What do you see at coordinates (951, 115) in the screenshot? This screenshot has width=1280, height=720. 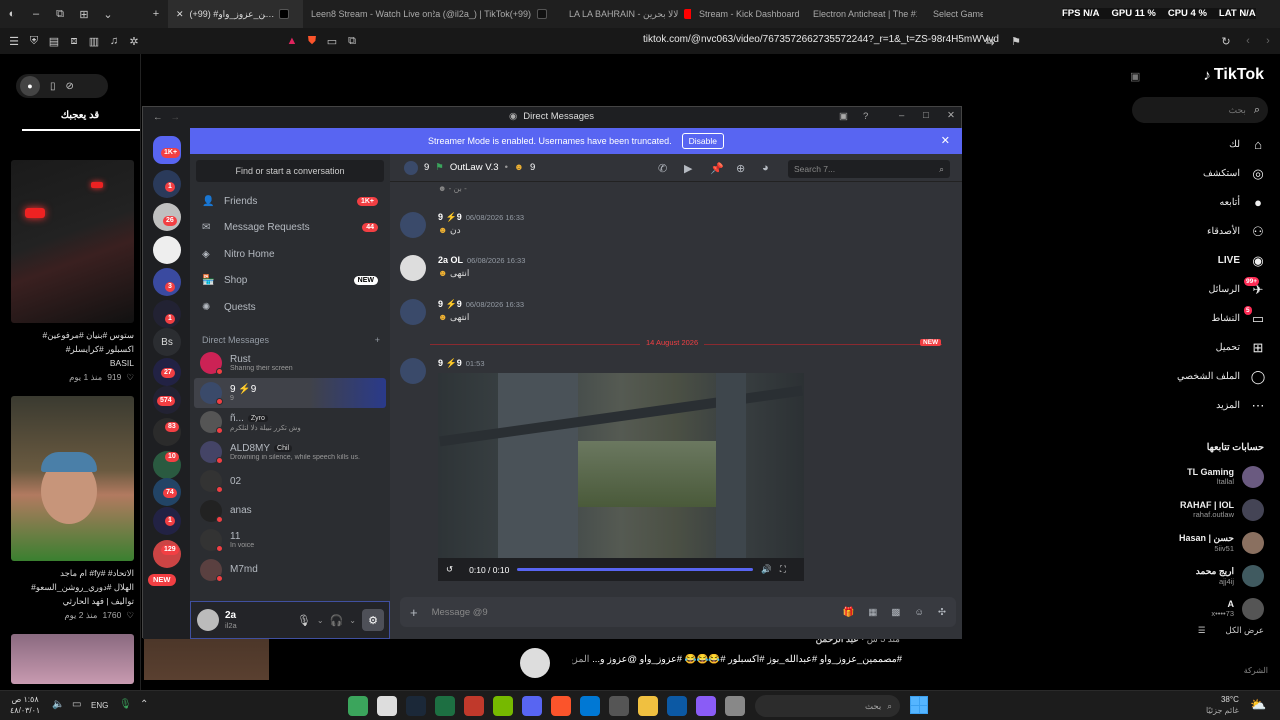 I see `close-window-icon: ✕` at bounding box center [951, 115].